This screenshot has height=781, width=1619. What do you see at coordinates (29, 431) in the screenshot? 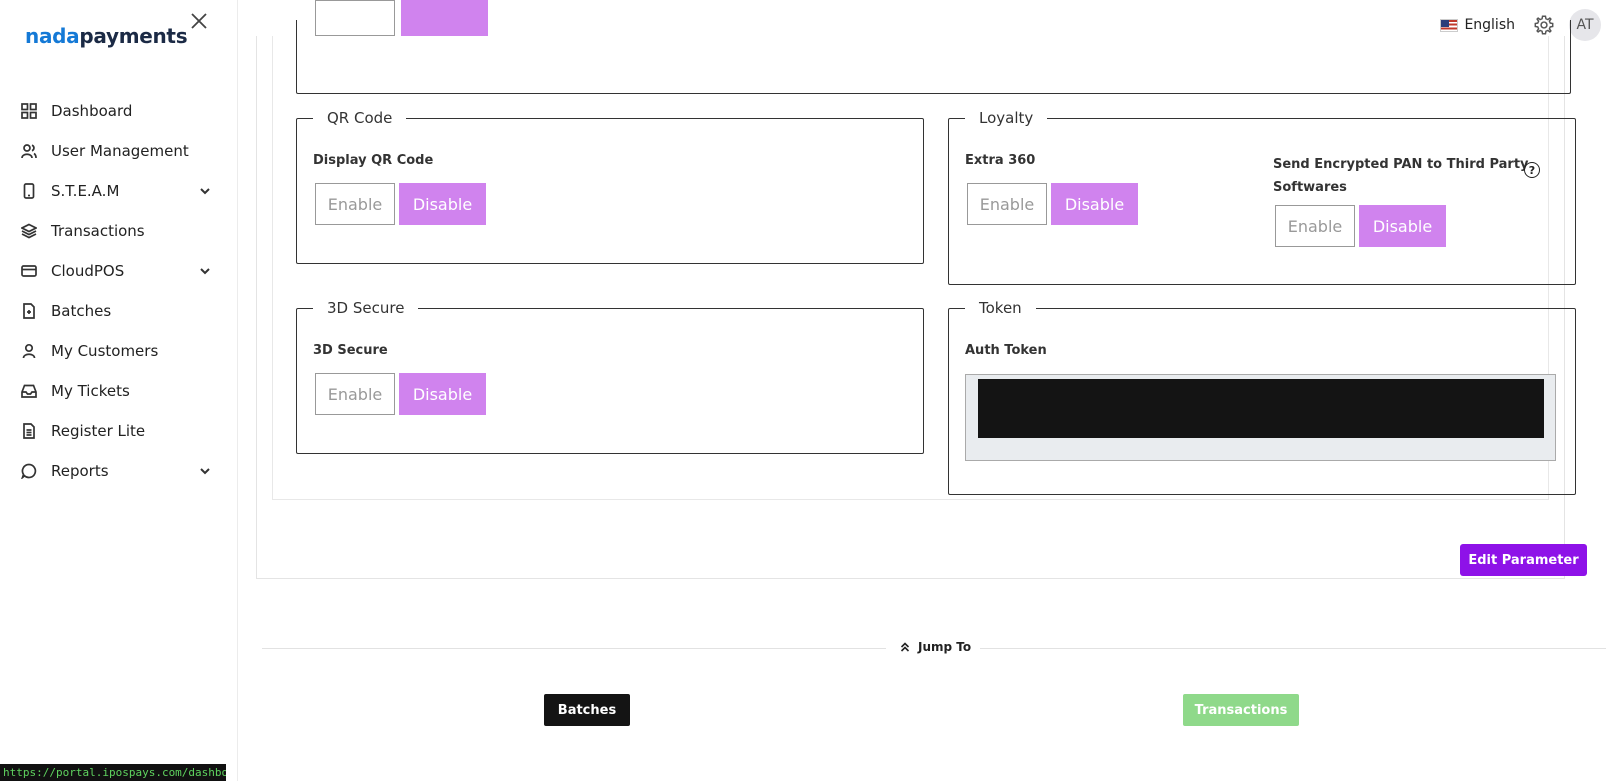
I see `document-icon` at bounding box center [29, 431].